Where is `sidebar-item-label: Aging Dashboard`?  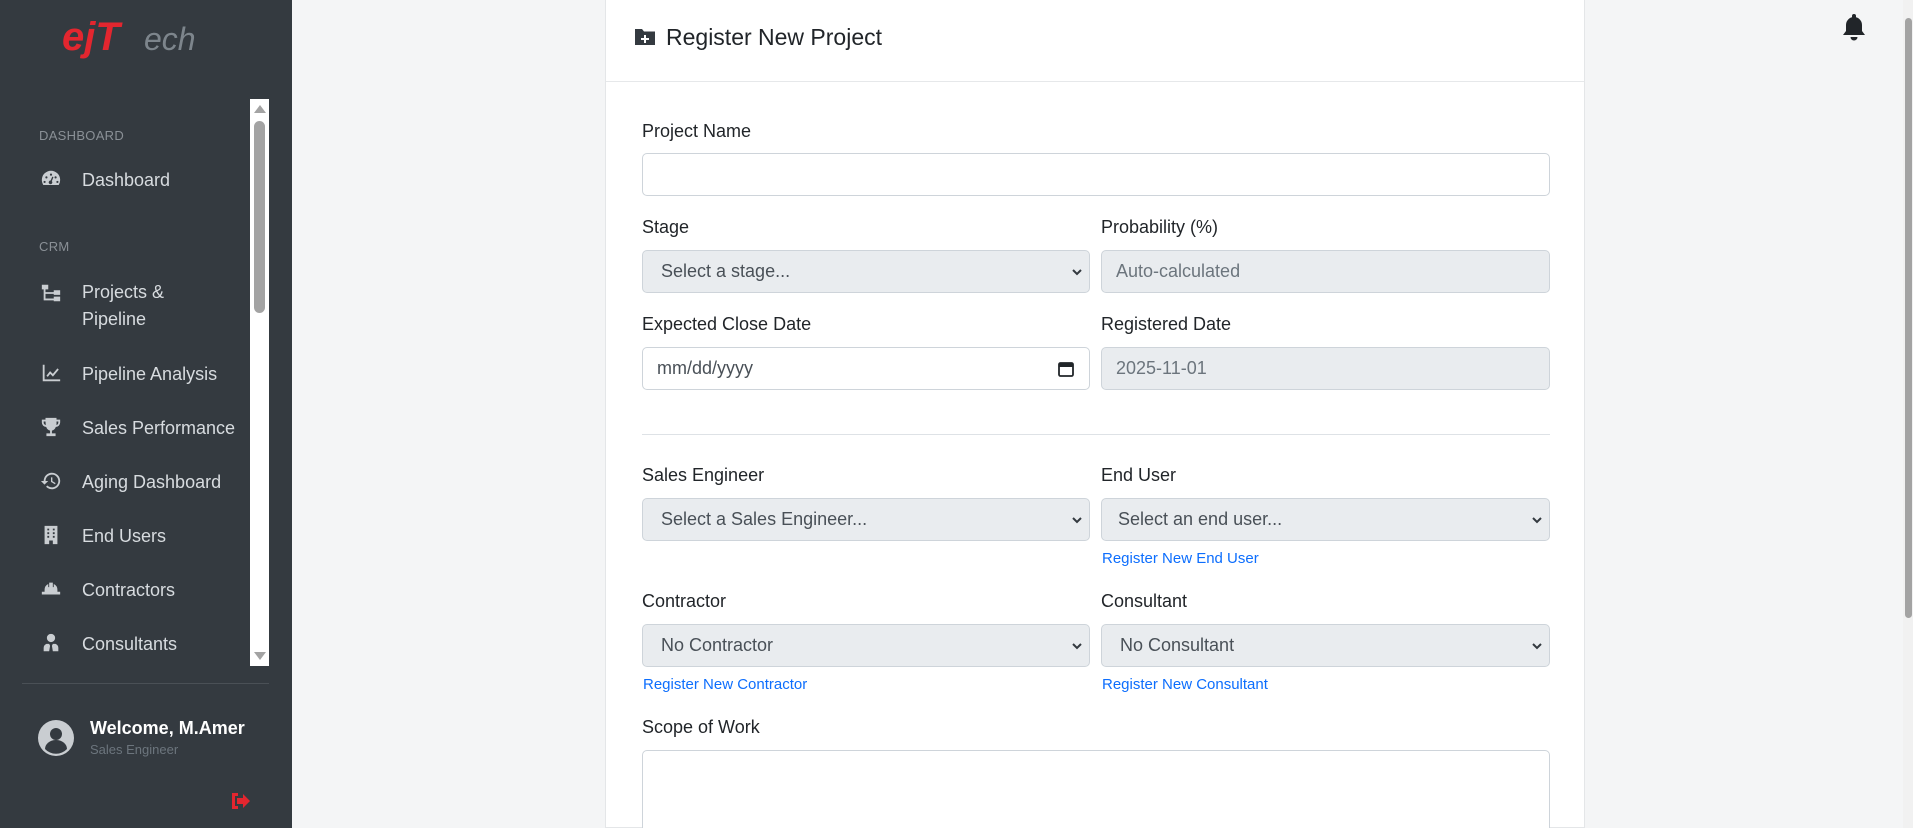 sidebar-item-label: Aging Dashboard is located at coordinates (152, 482).